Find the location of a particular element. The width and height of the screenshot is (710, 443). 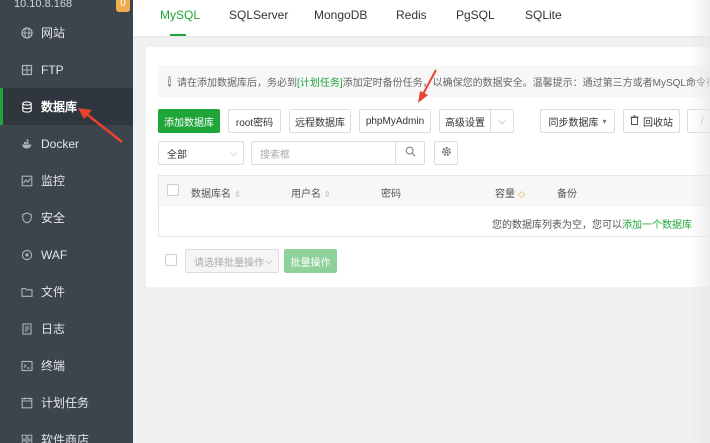

shield-icon is located at coordinates (27, 217).